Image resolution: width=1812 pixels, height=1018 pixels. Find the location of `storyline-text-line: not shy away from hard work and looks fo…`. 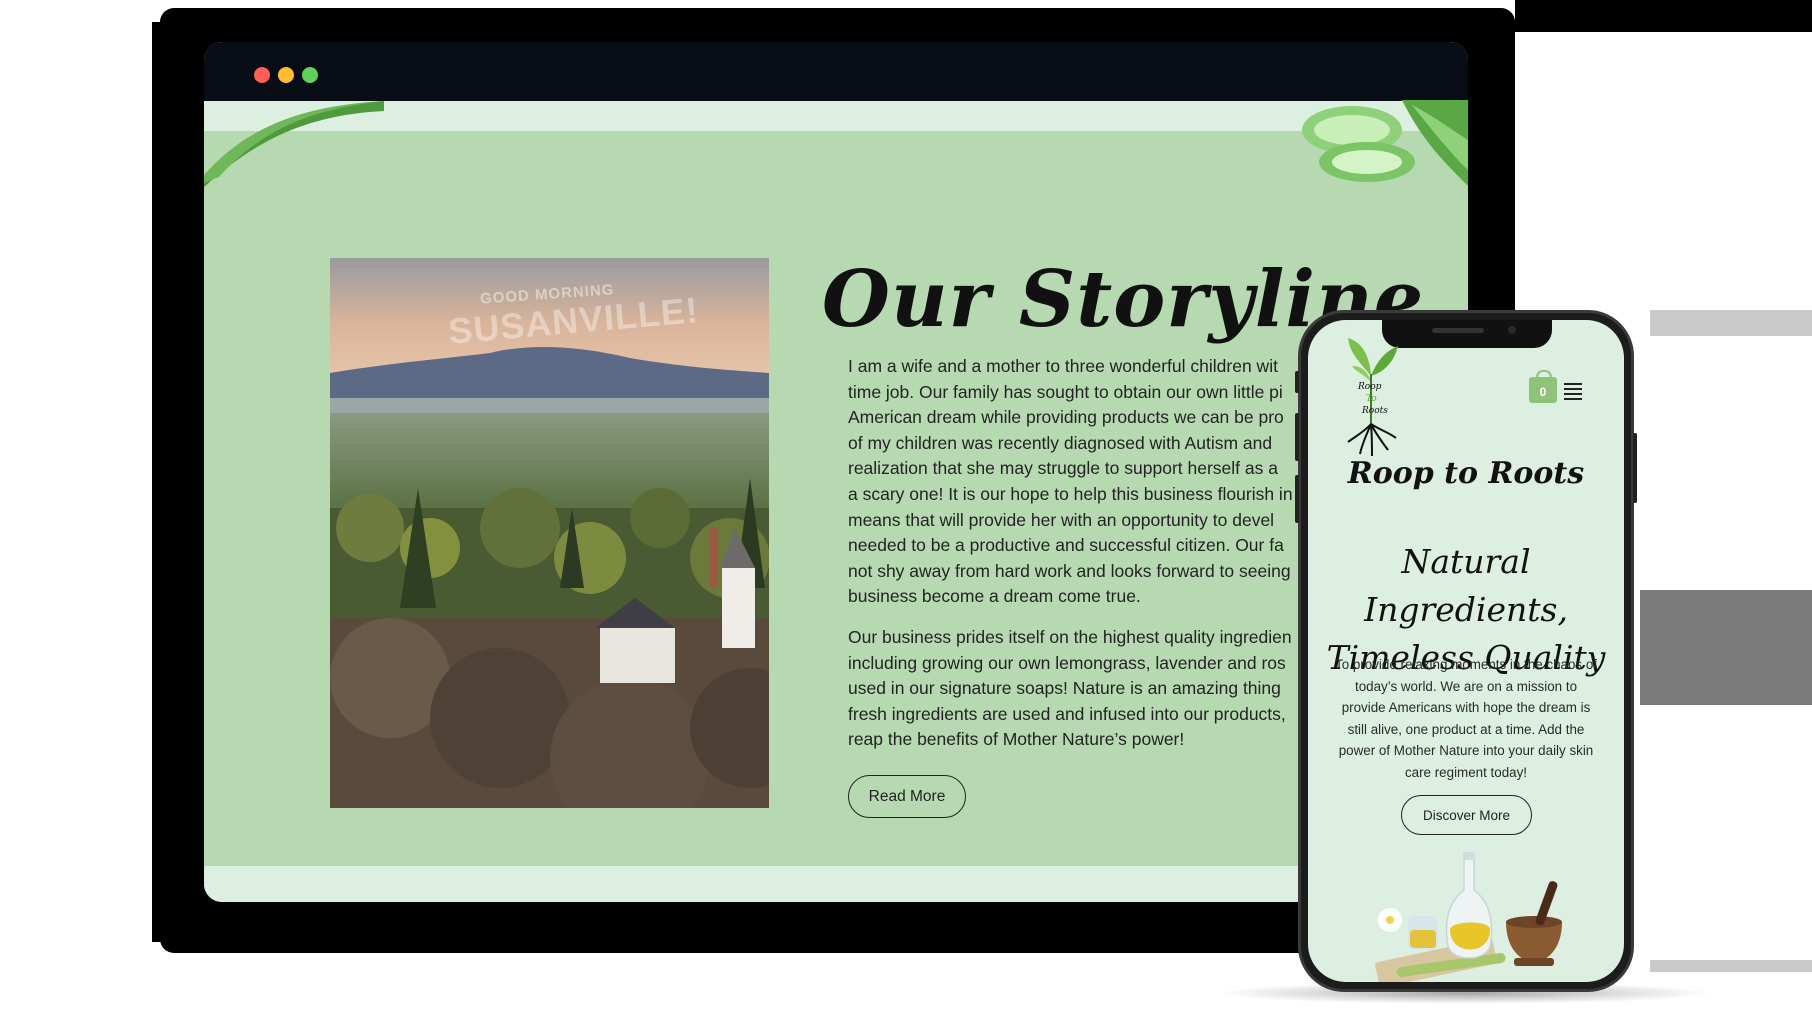

storyline-text-line: not shy away from hard work and looks fo… is located at coordinates (1069, 570).